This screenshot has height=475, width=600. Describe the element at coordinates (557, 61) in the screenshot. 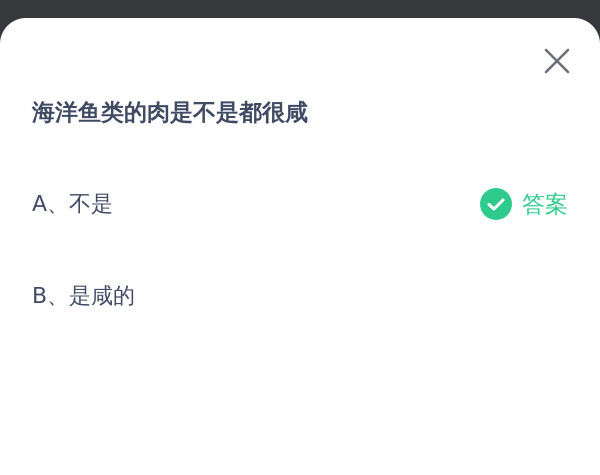

I see `close-icon` at that location.